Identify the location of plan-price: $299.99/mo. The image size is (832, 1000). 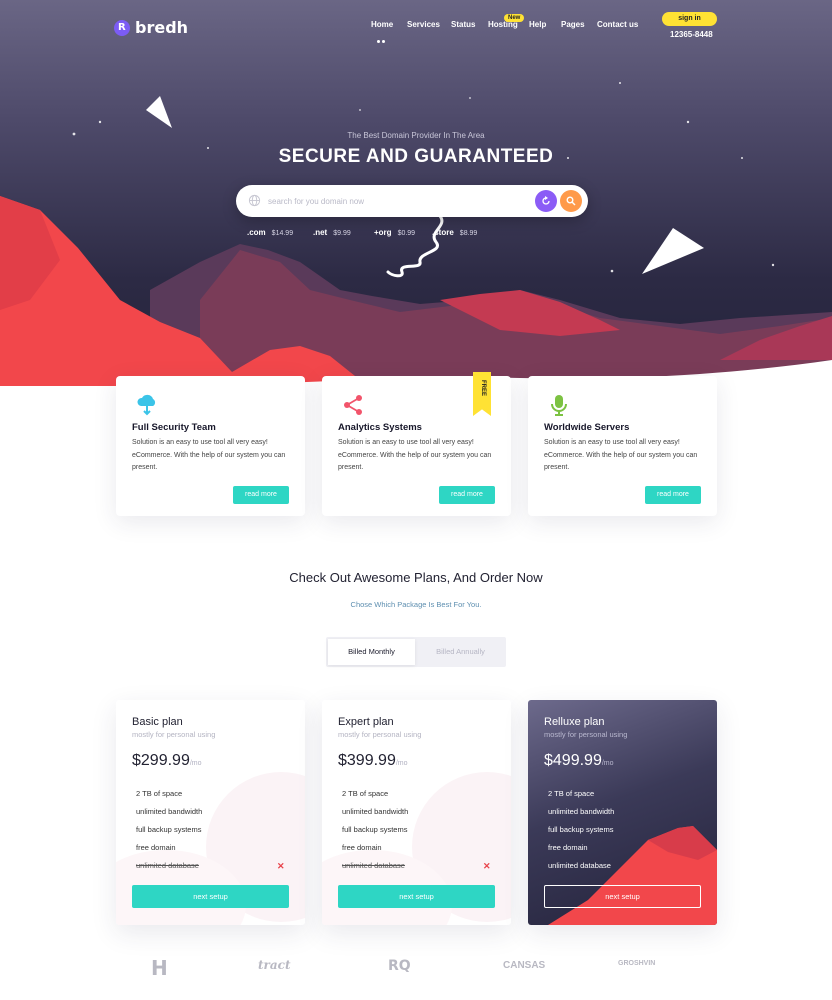
(167, 760).